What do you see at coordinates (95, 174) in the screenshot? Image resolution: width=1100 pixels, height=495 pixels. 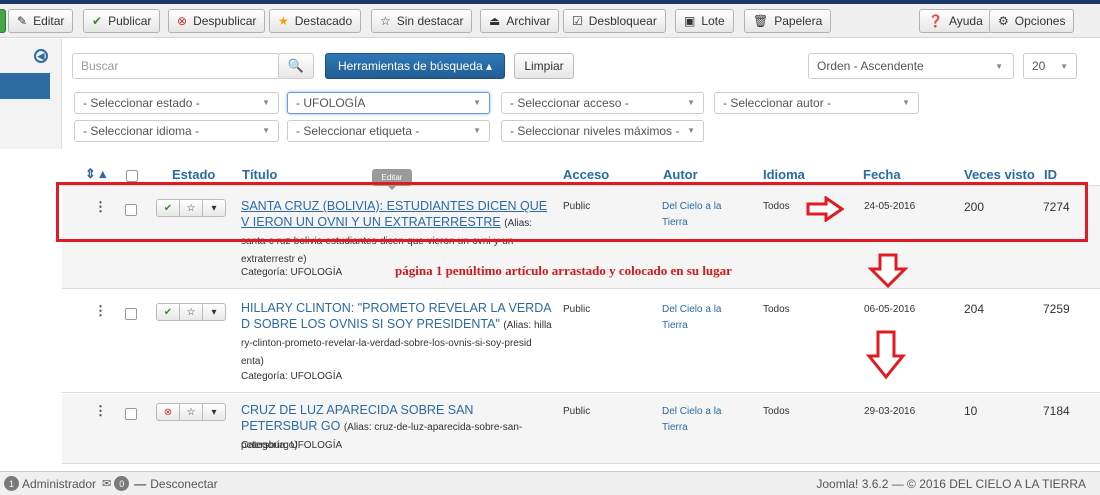 I see `ordering-sort-icon: ⇕ ▴` at bounding box center [95, 174].